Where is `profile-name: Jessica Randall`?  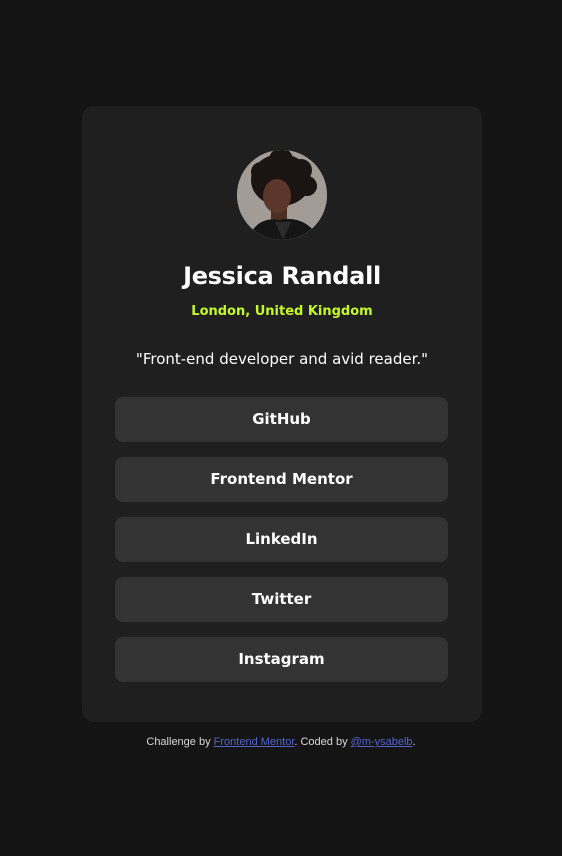
profile-name: Jessica Randall is located at coordinates (282, 276).